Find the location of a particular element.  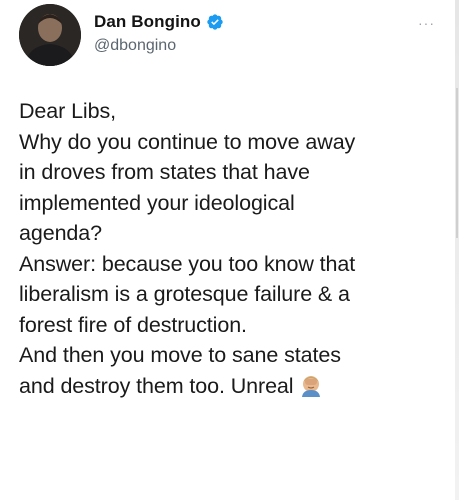

tweet-line: Why do you continue to move away is located at coordinates (187, 141).